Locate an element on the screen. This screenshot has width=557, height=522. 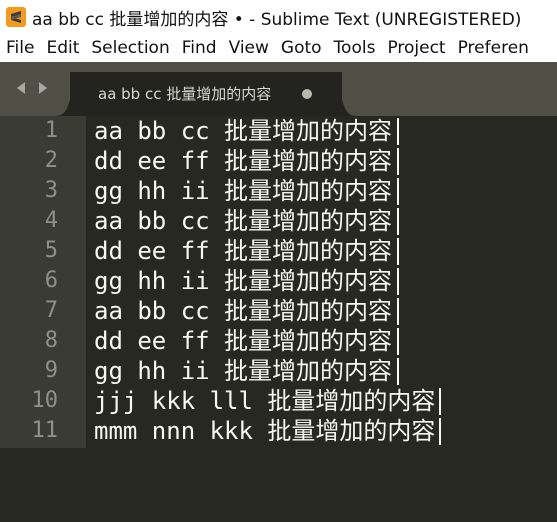
line-number: 10 is located at coordinates (45, 400).